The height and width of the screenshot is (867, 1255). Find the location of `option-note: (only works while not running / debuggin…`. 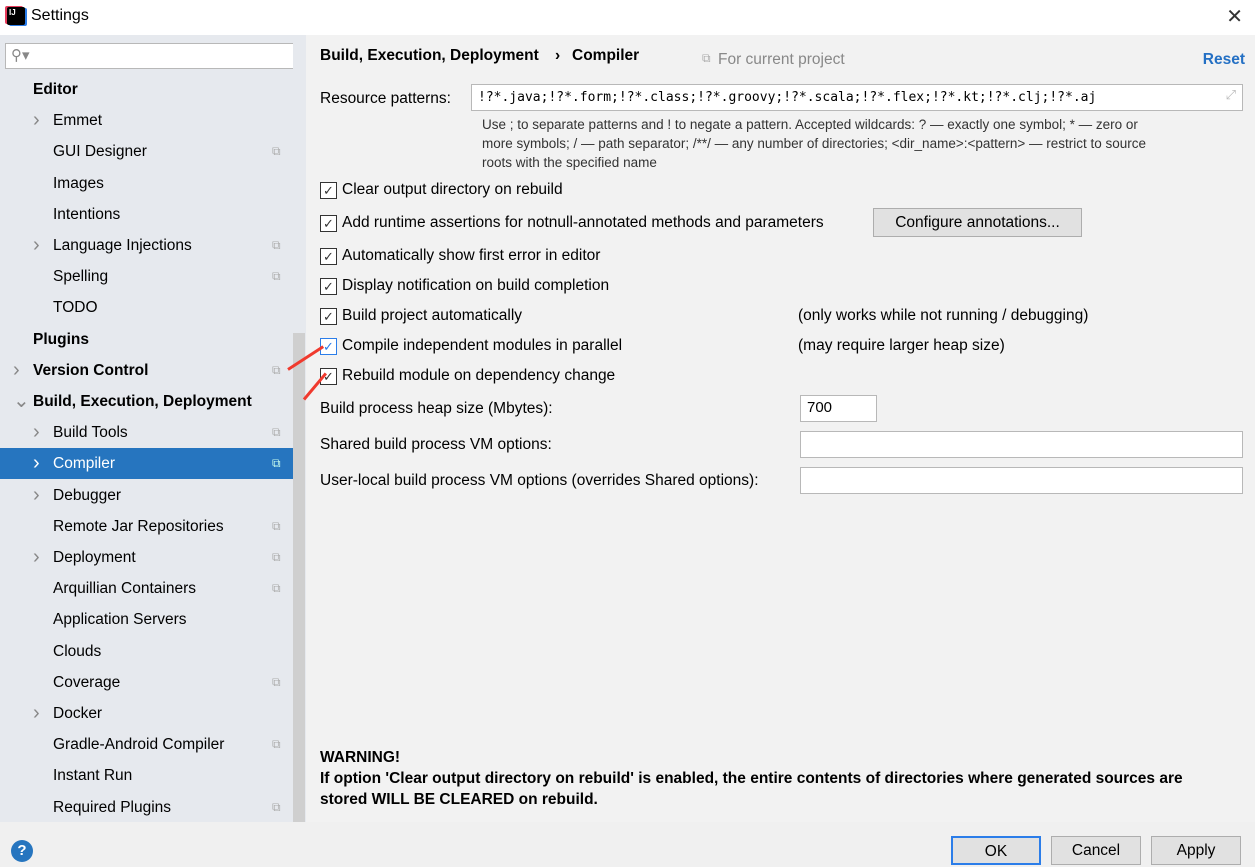

option-note: (only works while not running / debuggin… is located at coordinates (943, 315).